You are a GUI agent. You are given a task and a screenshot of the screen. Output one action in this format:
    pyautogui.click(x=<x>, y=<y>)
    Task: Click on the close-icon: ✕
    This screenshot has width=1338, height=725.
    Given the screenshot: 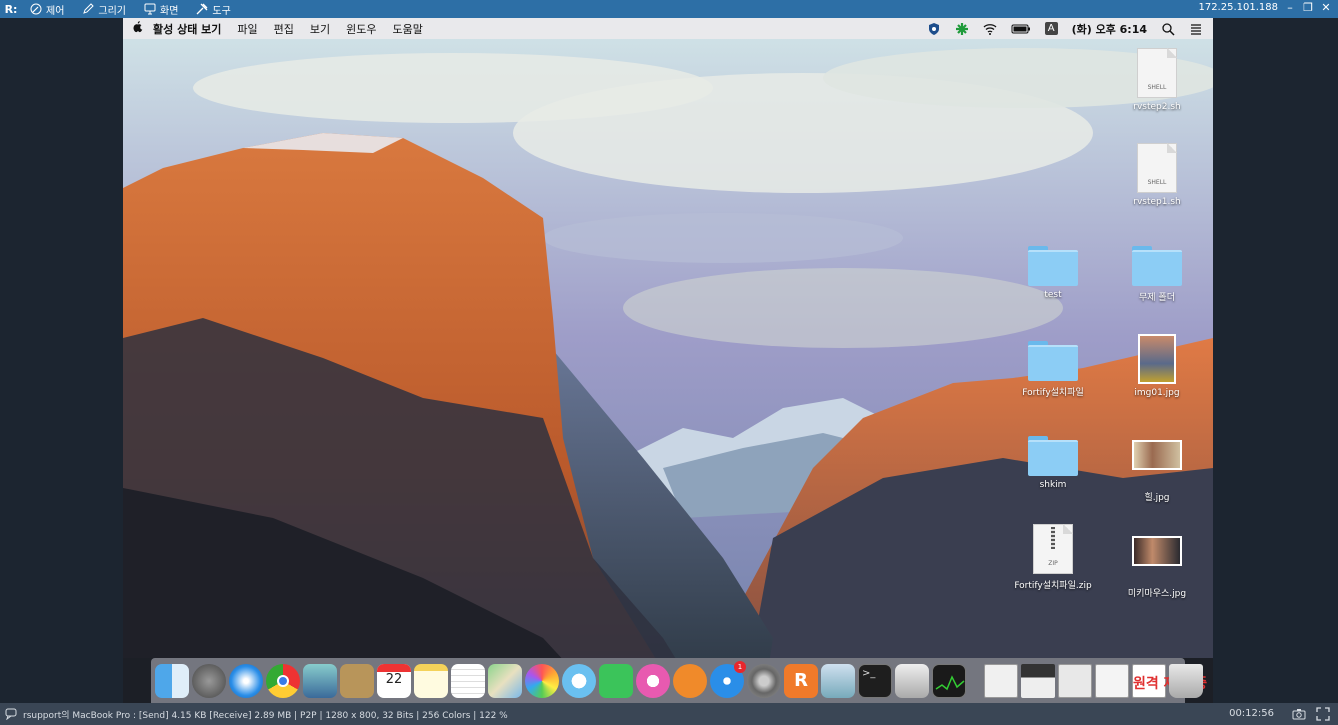 What is the action you would take?
    pyautogui.click(x=1326, y=8)
    